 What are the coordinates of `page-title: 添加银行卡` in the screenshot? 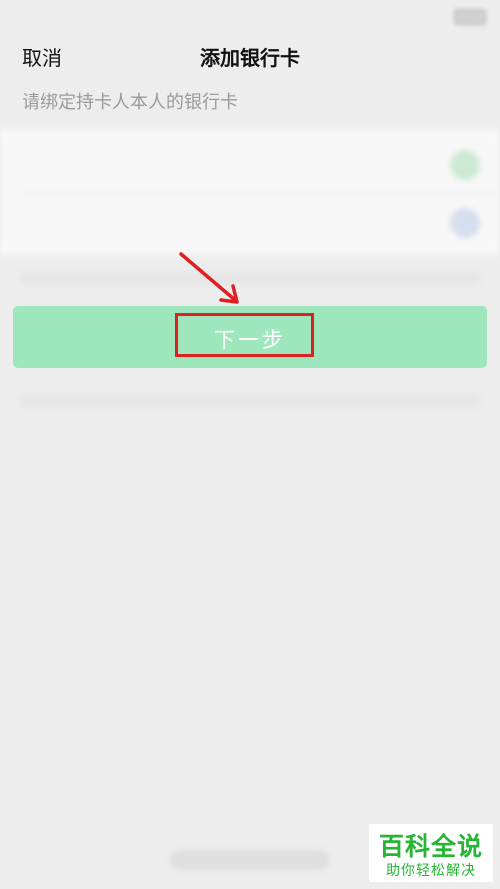 It's located at (250, 58).